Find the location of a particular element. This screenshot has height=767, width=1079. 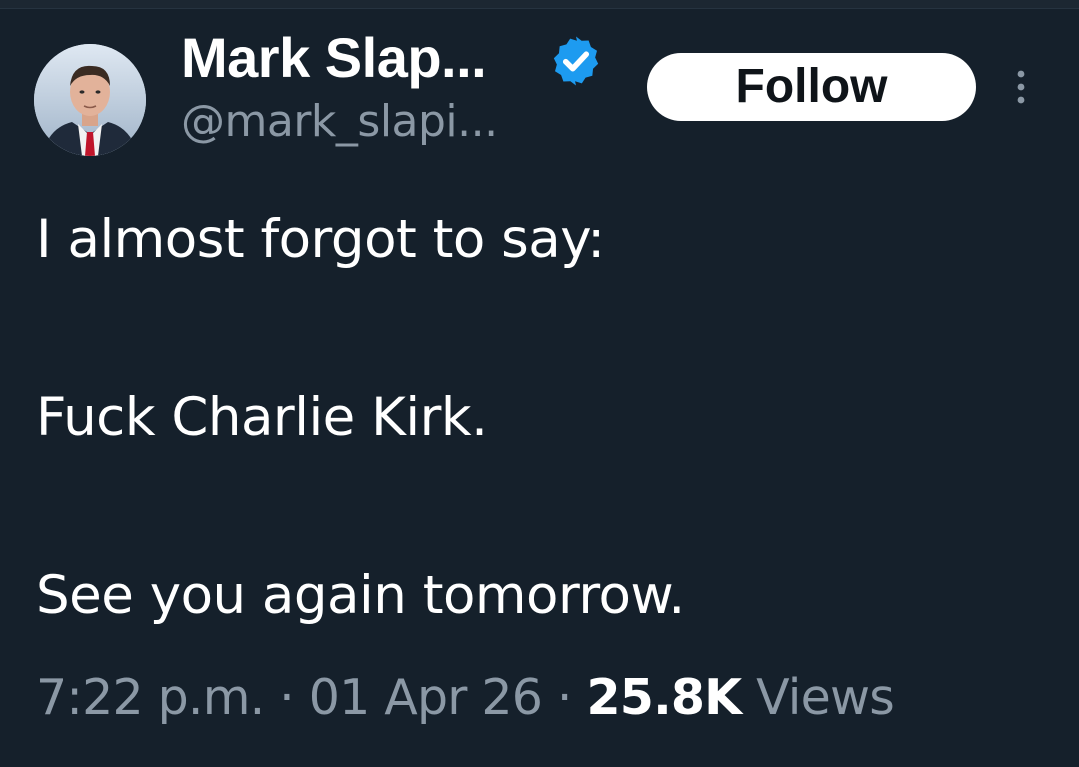

verified-badge-icon is located at coordinates (576, 61).